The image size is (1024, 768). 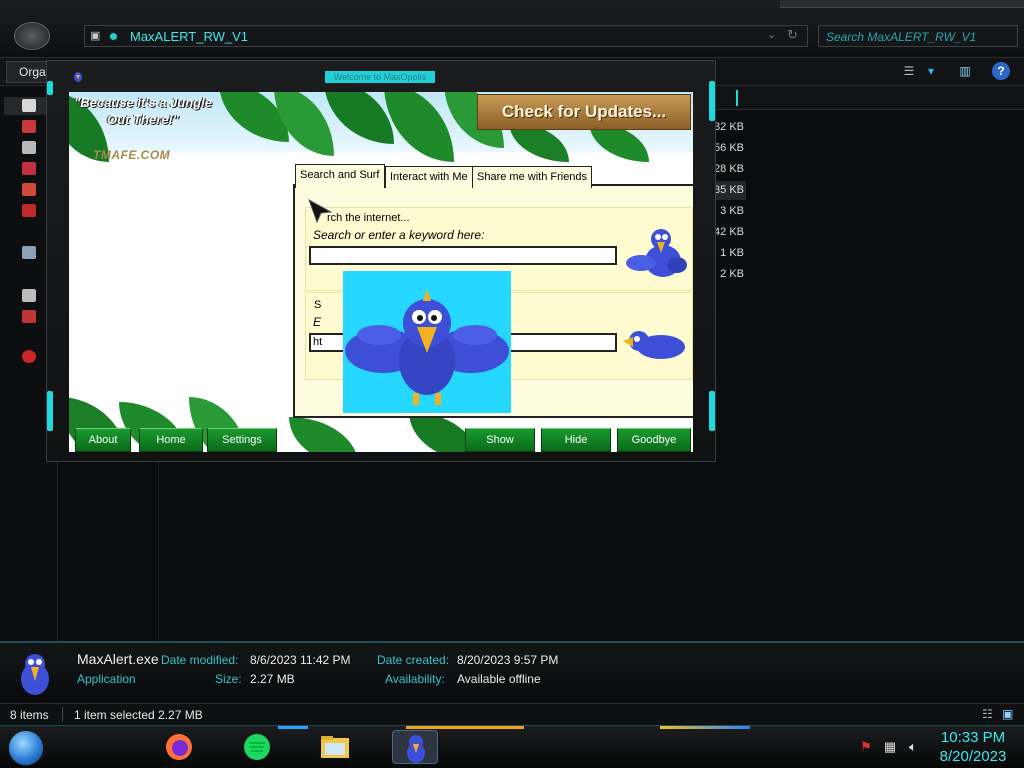 I want to click on availability-value: Available offline, so click(x=499, y=679).